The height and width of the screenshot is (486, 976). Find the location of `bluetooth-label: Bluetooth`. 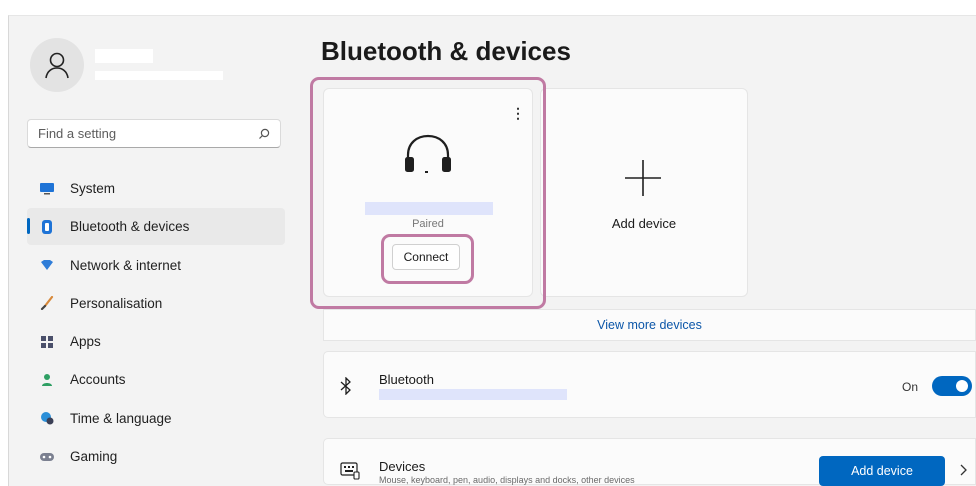

bluetooth-label: Bluetooth is located at coordinates (406, 379).